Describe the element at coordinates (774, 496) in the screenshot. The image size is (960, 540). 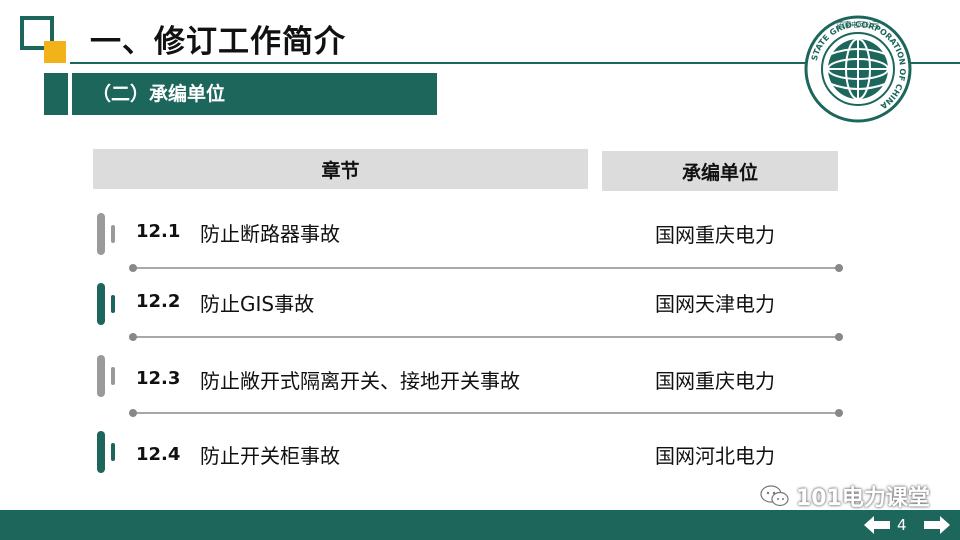
I see `wechat-icon` at that location.